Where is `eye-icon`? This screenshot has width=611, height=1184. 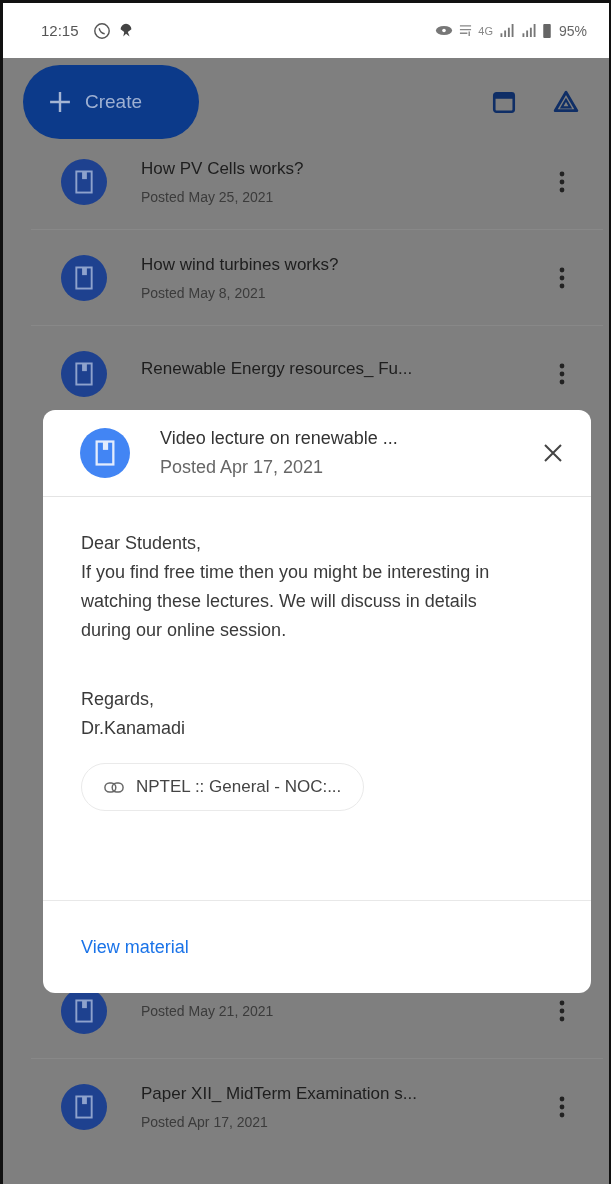
eye-icon is located at coordinates (444, 30).